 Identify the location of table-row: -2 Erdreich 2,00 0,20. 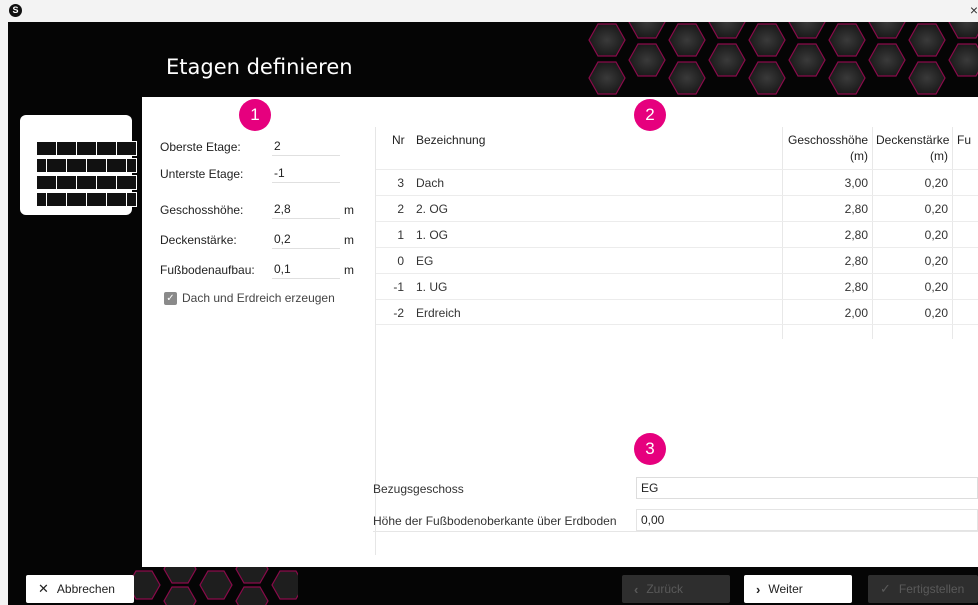
(677, 312).